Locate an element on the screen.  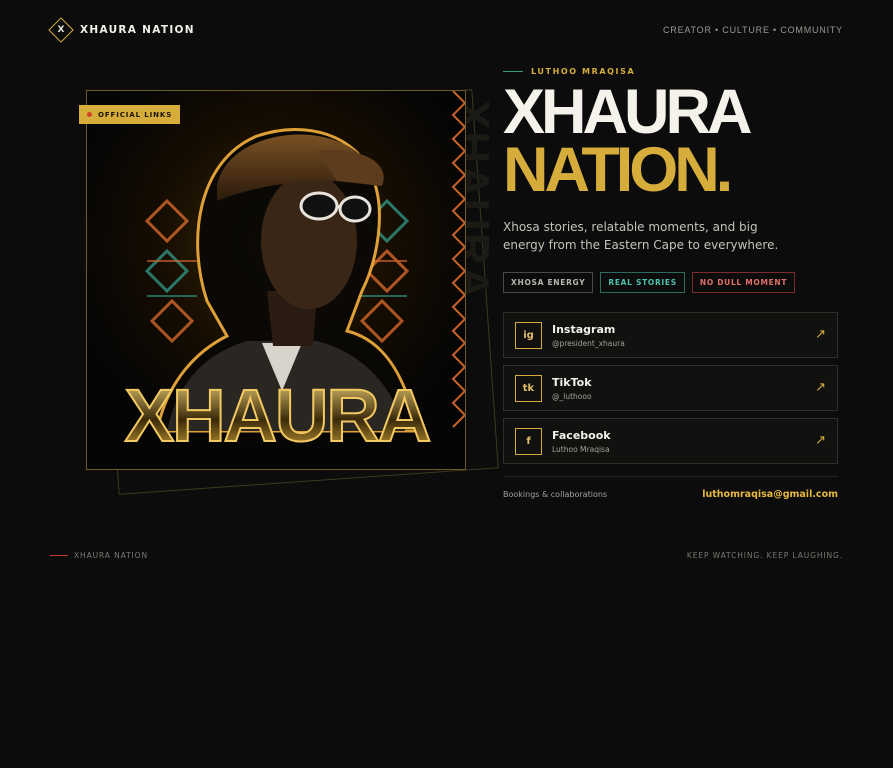
diamond-logo-icon: X is located at coordinates (61, 30).